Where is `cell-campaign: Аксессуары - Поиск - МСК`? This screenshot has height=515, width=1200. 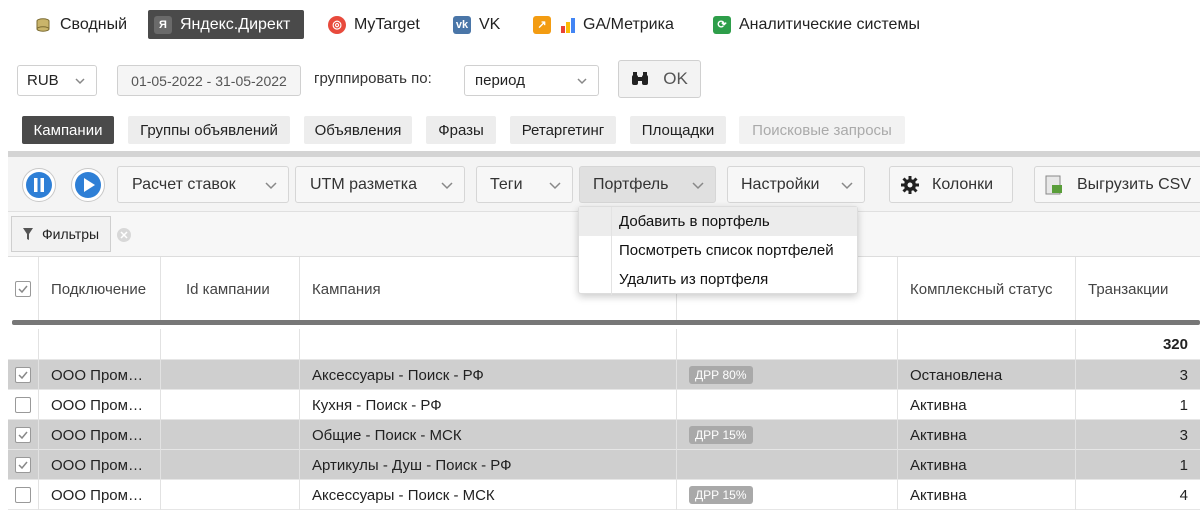 cell-campaign: Аксессуары - Поиск - МСК is located at coordinates (488, 495).